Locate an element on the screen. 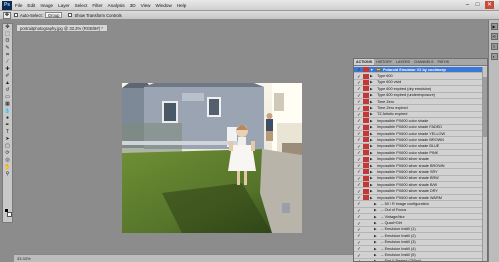  hand-tool-icon: ✋ is located at coordinates (7, 167).